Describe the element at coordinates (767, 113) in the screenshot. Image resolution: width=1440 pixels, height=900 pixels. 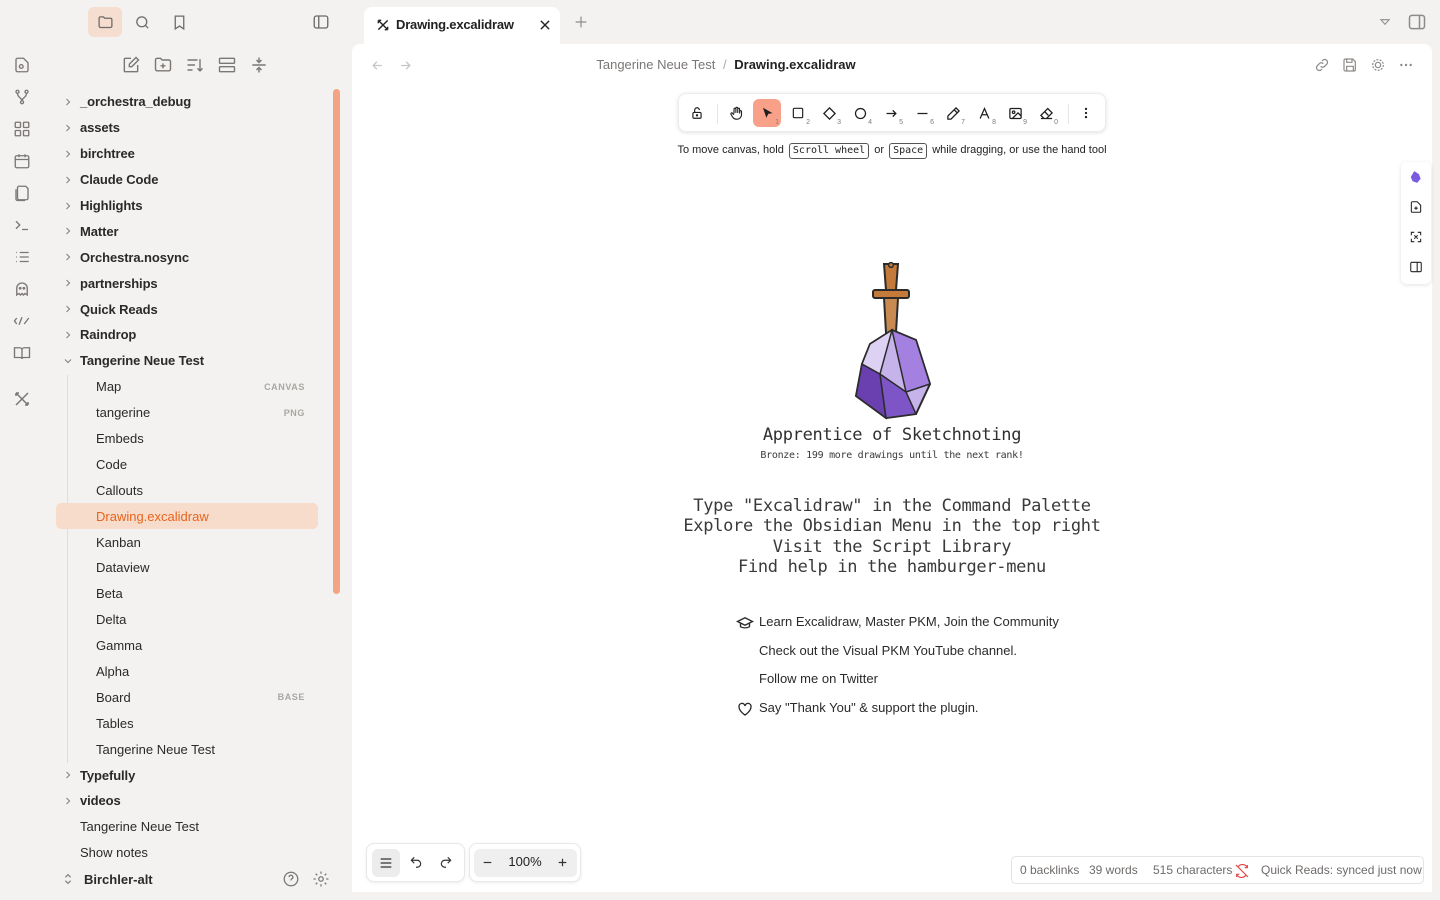
I see `selection-tool-button: 1` at that location.